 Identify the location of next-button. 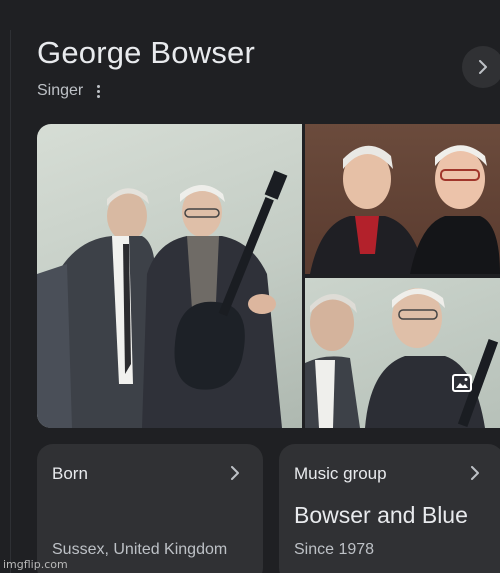
(481, 67).